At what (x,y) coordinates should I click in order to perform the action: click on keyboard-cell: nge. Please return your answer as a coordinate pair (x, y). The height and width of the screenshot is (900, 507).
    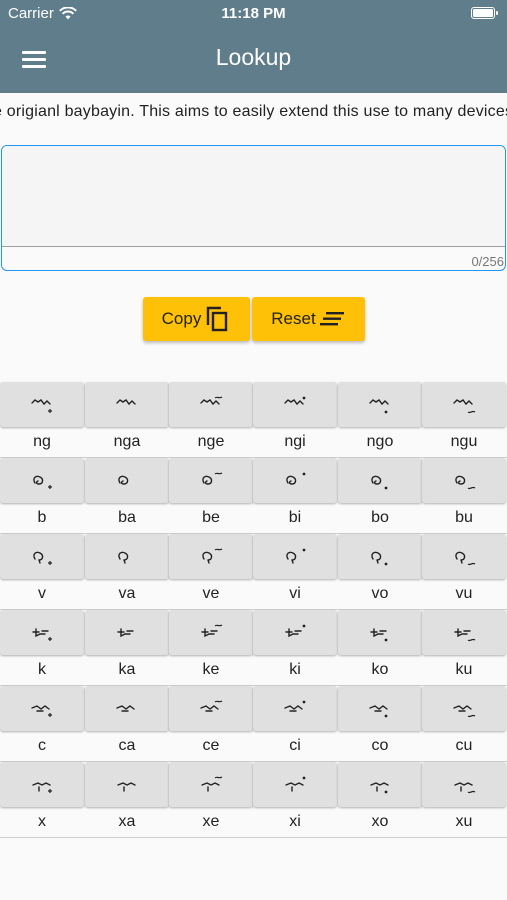
    Looking at the image, I should click on (211, 419).